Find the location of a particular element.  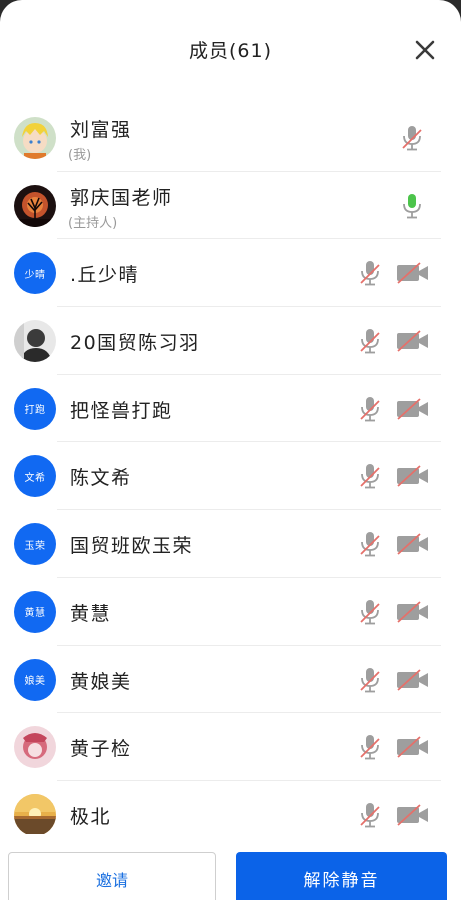

member-row: 黄慧 黄慧 is located at coordinates (230, 612).